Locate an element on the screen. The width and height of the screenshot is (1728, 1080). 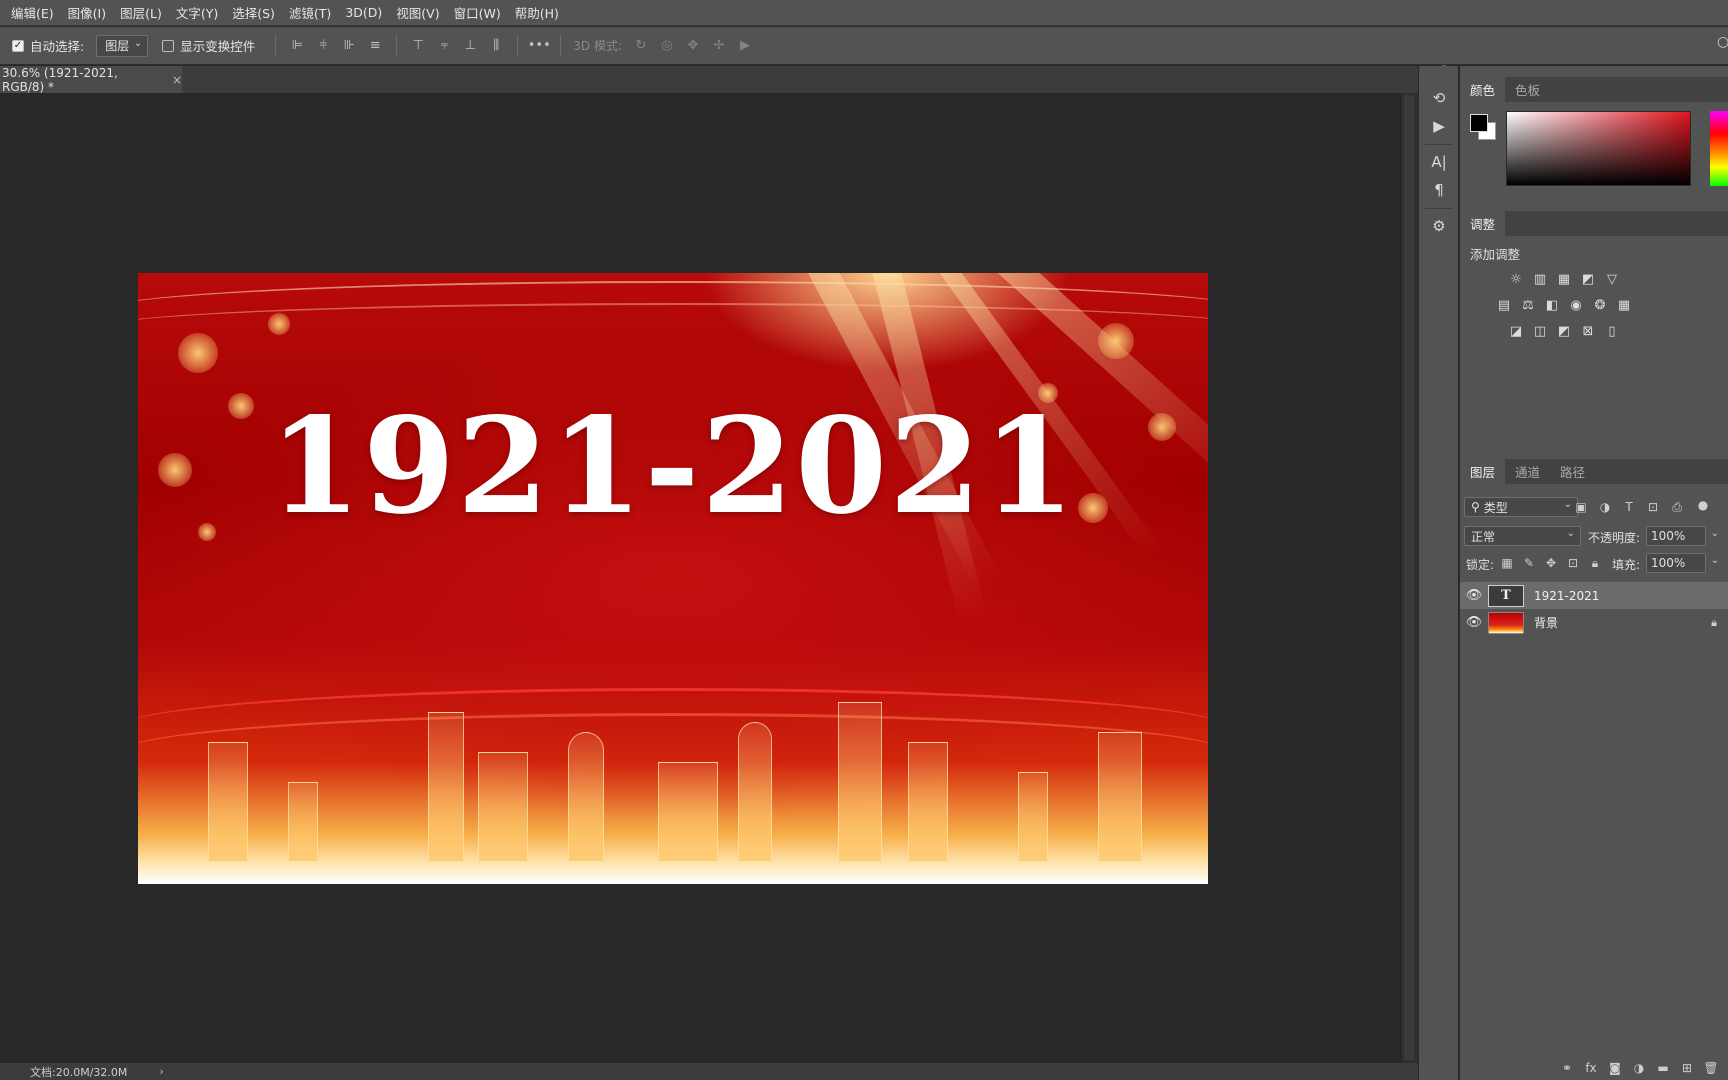
link-layers-icon: ⚭ is located at coordinates (1567, 1068).